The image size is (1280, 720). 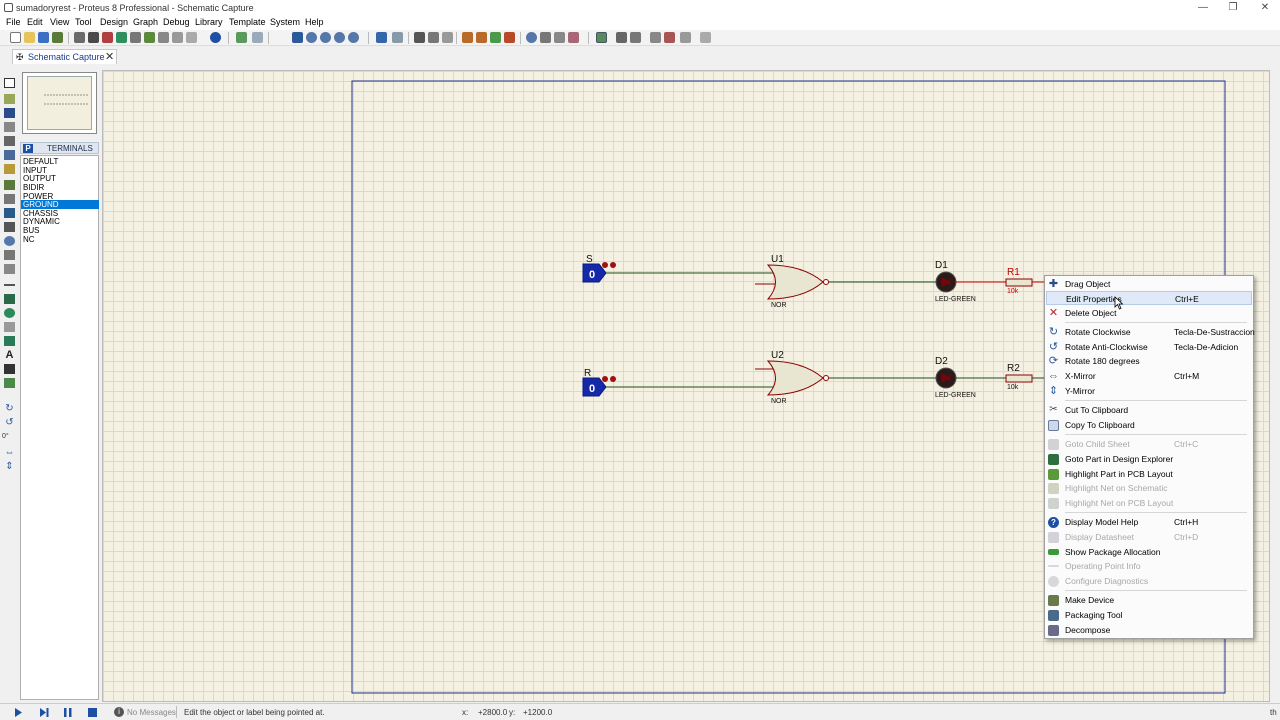 I want to click on virtual-instruments-icon, so click(x=9, y=269).